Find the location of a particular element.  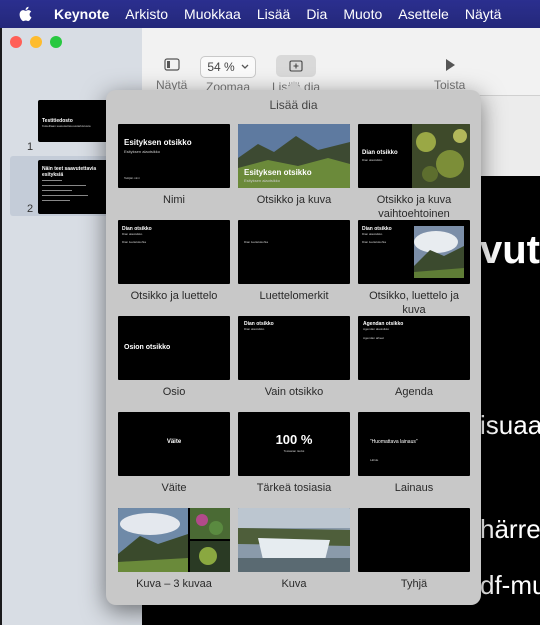

add-slide-icon-box is located at coordinates (296, 66).